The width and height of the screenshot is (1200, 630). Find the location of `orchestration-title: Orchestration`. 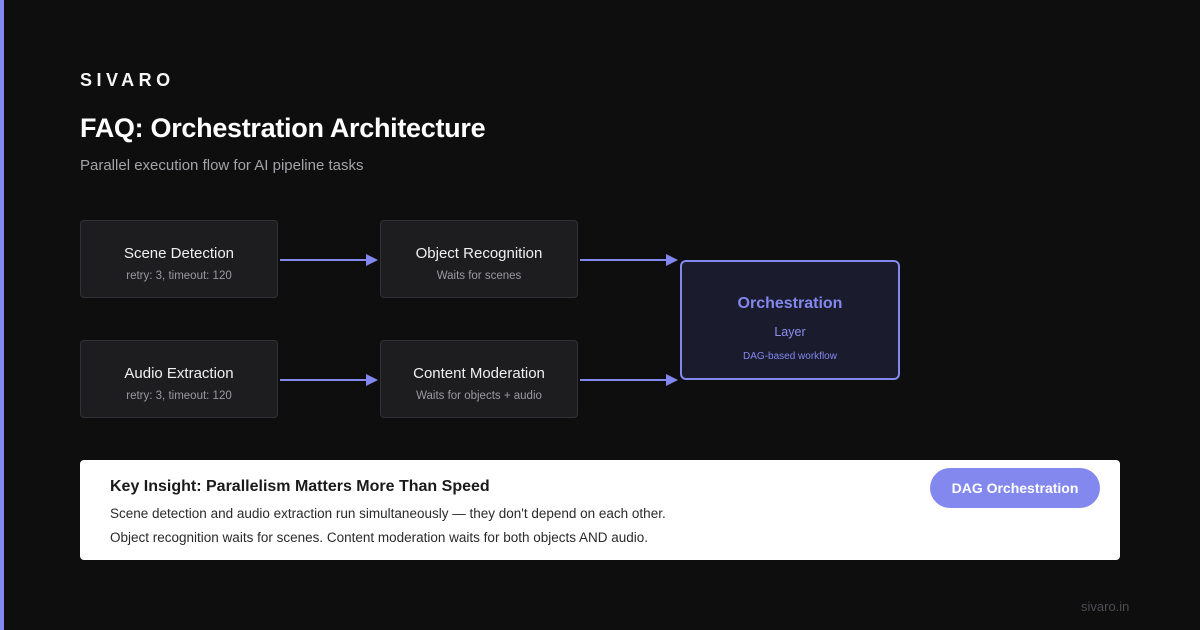

orchestration-title: Orchestration is located at coordinates (790, 303).